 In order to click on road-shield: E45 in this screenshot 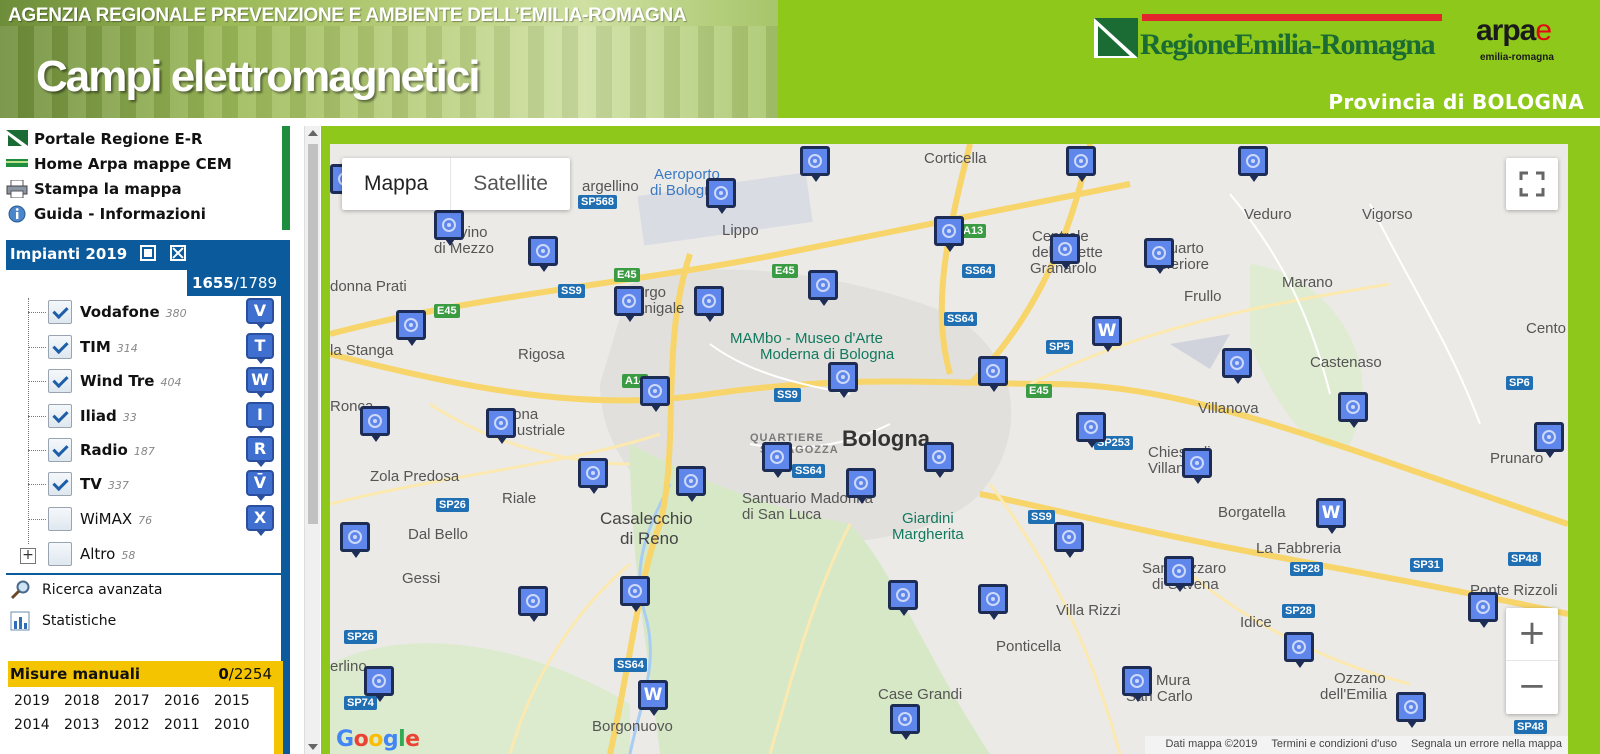, I will do `click(1039, 391)`.